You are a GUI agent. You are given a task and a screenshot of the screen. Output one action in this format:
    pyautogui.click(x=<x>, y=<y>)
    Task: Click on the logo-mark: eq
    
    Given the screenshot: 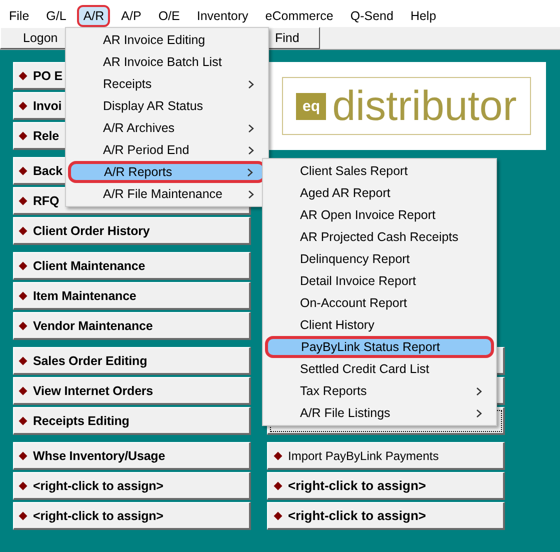 What is the action you would take?
    pyautogui.click(x=311, y=106)
    